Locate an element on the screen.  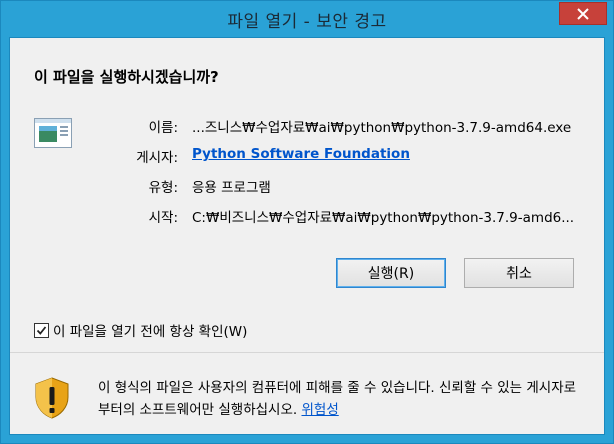
always-ask-checkbox is located at coordinates (41, 330).